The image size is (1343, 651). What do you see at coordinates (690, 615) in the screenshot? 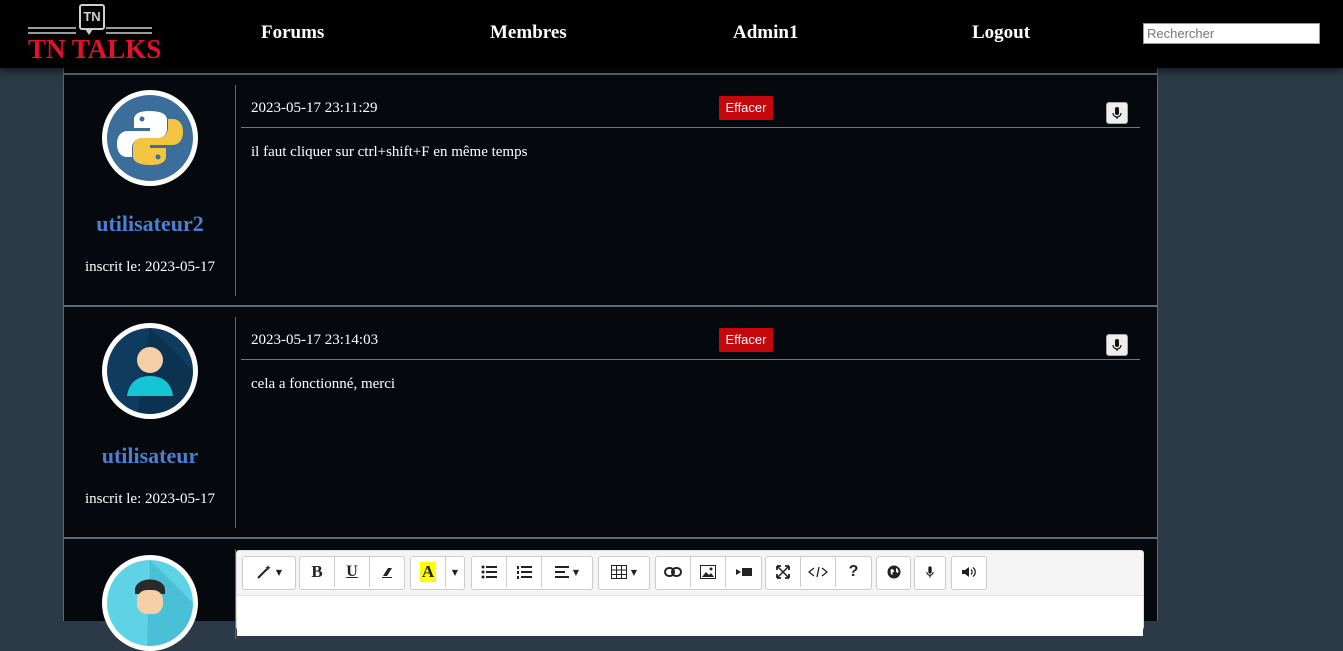
I see `editor-text-area` at bounding box center [690, 615].